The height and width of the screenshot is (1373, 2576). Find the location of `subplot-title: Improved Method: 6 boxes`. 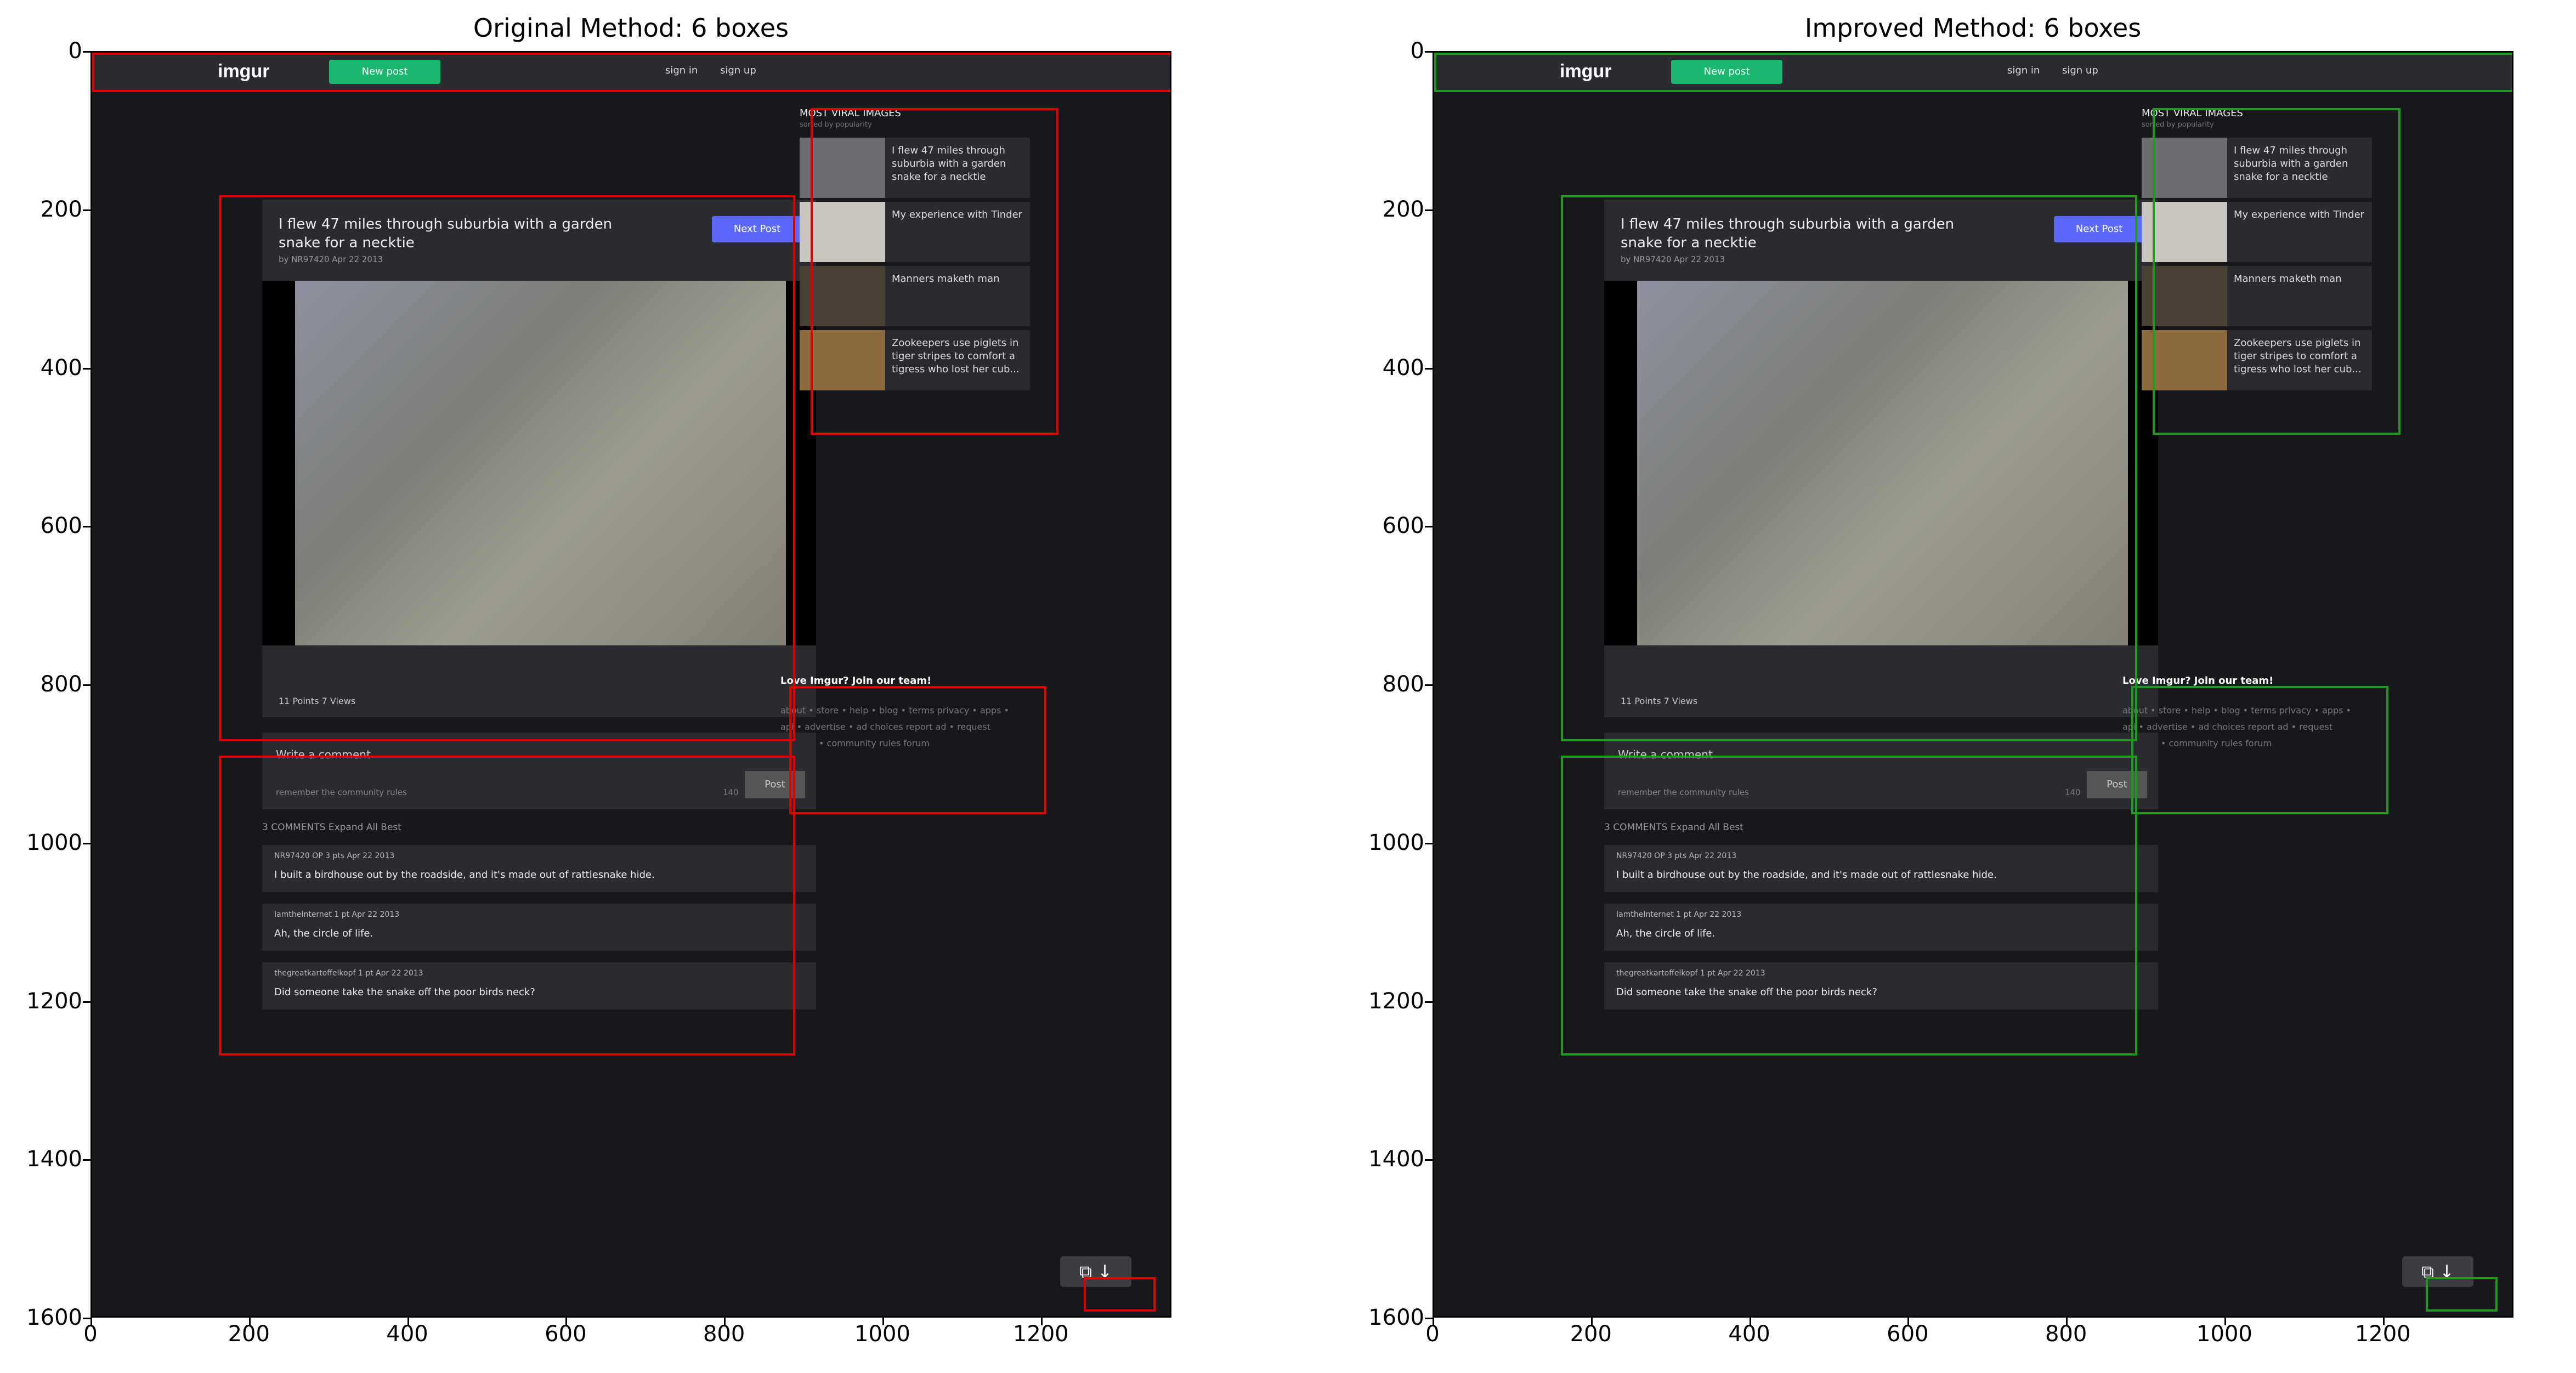

subplot-title: Improved Method: 6 boxes is located at coordinates (1973, 28).